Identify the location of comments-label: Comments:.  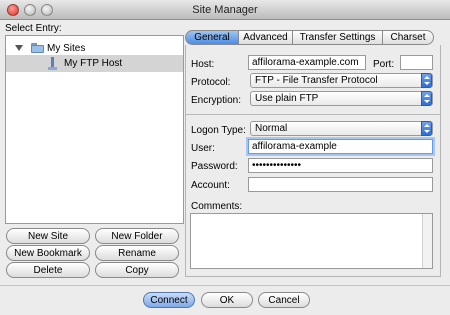
(217, 206).